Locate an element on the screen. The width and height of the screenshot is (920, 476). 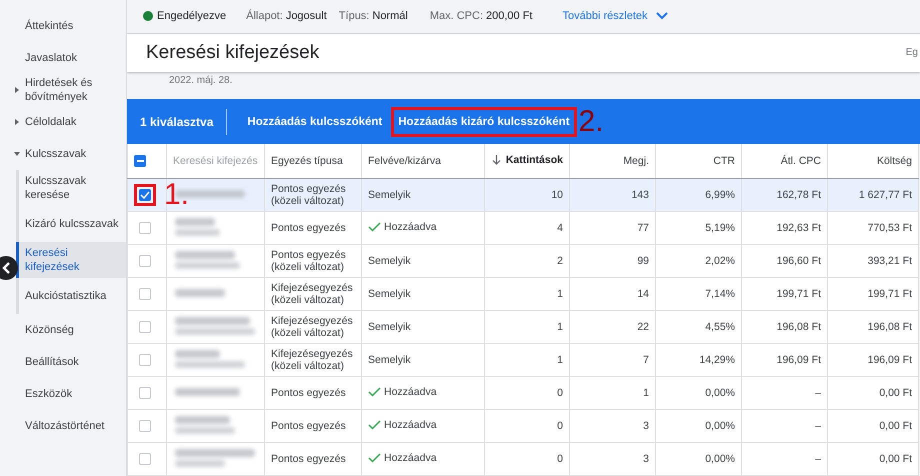
nav-item: Eszközök is located at coordinates (63, 394).